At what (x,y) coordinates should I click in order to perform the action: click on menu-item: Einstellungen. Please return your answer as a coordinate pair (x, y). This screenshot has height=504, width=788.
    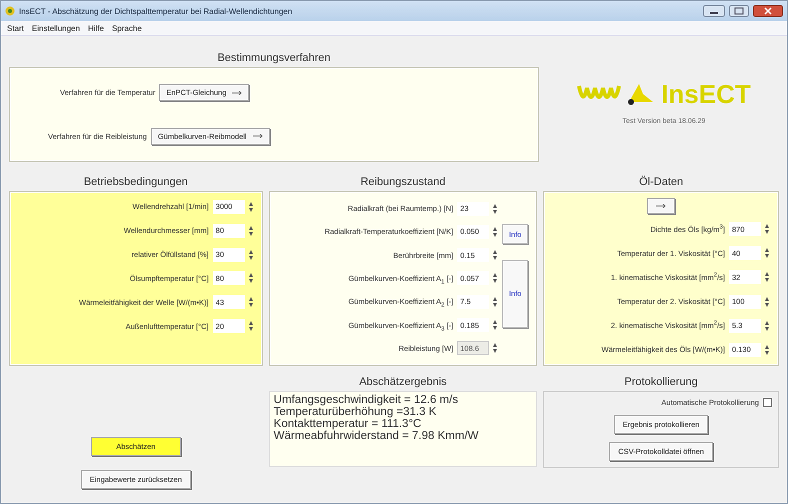
    Looking at the image, I should click on (56, 28).